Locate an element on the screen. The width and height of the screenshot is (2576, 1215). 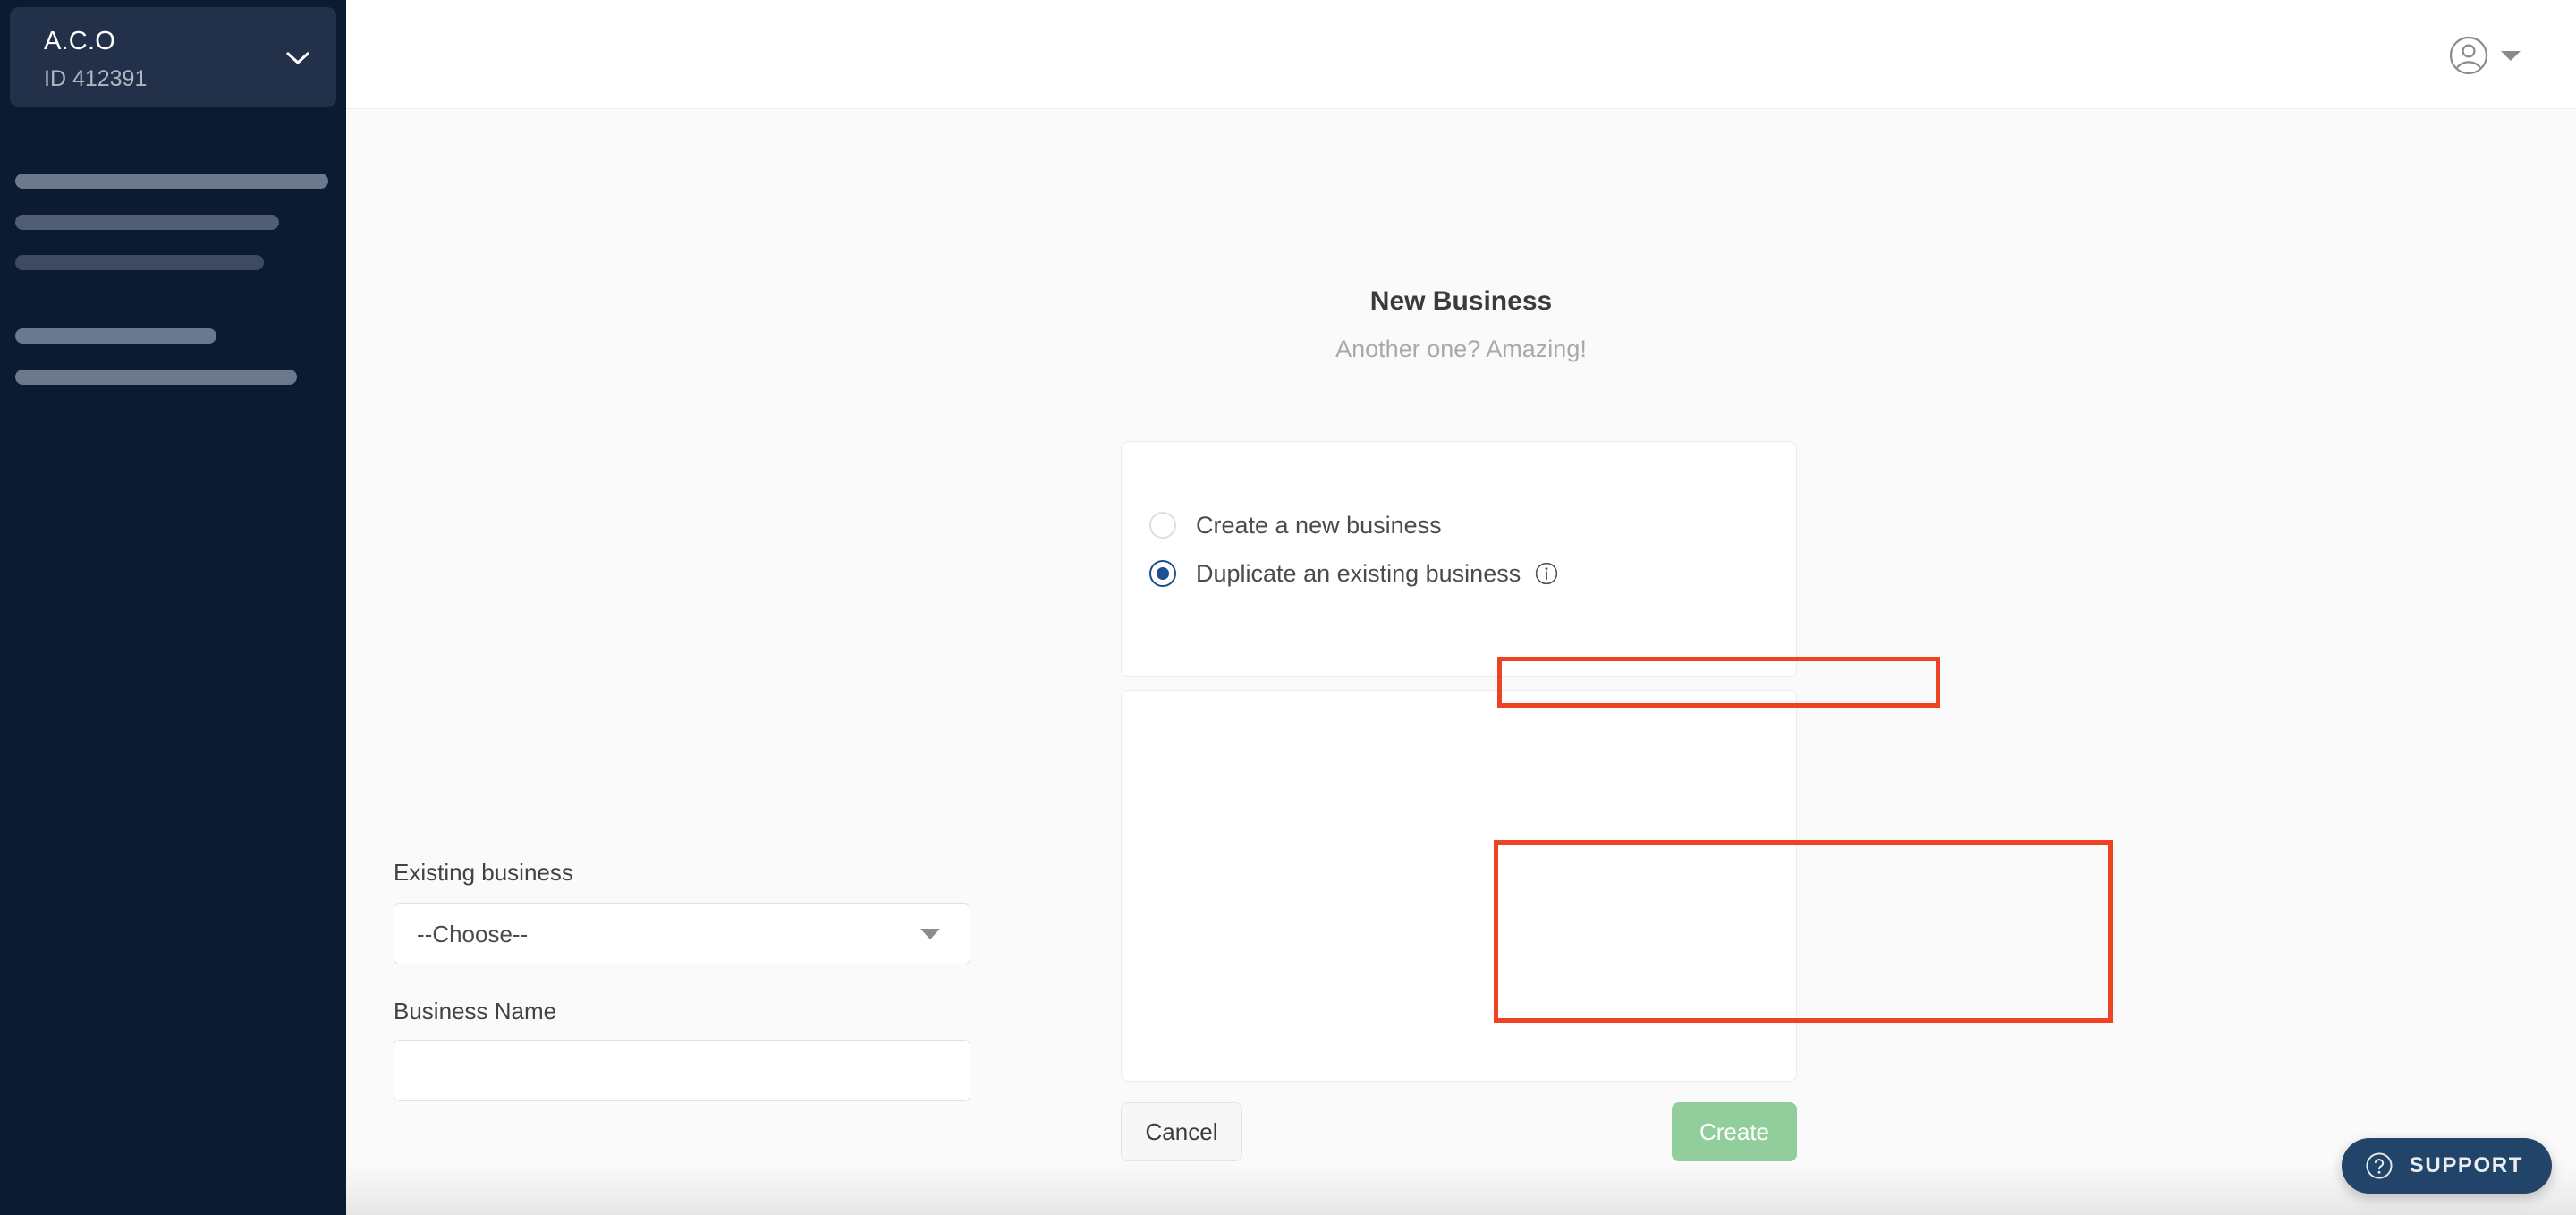
support-button: SUPPORT is located at coordinates (2446, 1166).